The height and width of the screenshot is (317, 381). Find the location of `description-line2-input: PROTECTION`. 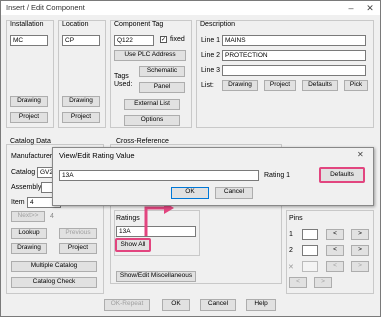

description-line2-input: PROTECTION is located at coordinates (294, 55).